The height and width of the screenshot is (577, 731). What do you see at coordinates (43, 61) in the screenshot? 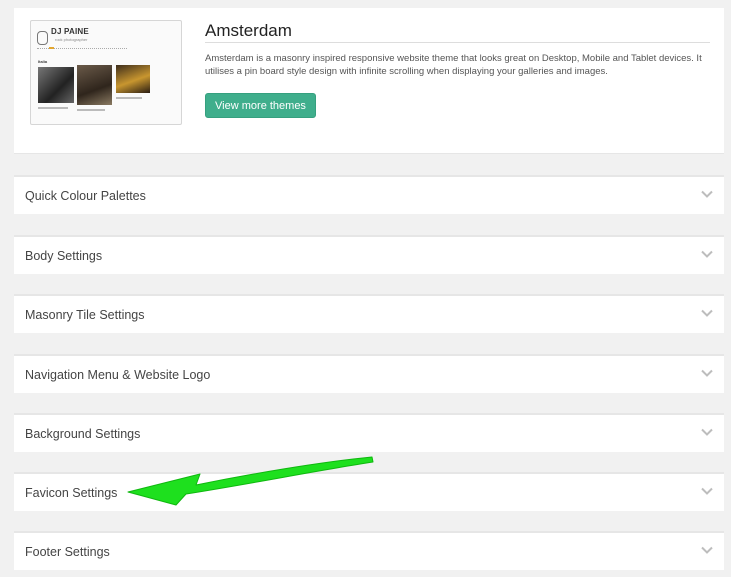
I see `thumbnail-section-label: Italia` at bounding box center [43, 61].